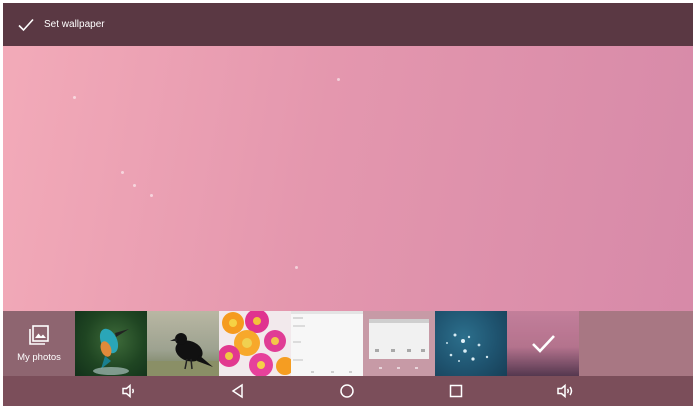  Describe the element at coordinates (39, 357) in the screenshot. I see `my-photos-label: My photos` at that location.